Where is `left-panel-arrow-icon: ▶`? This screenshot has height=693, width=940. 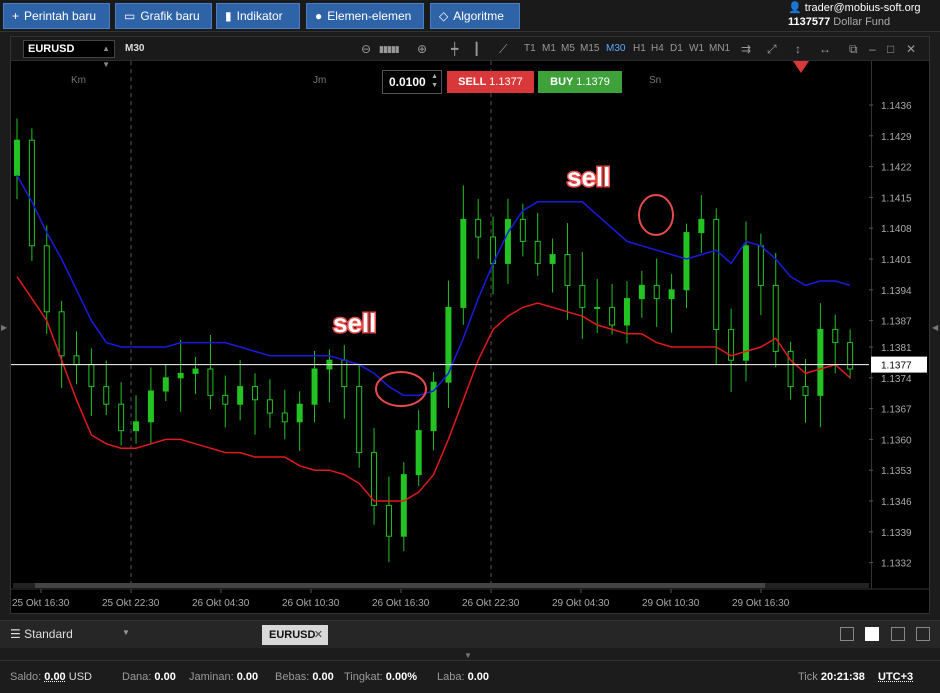 left-panel-arrow-icon: ▶ is located at coordinates (4, 327).